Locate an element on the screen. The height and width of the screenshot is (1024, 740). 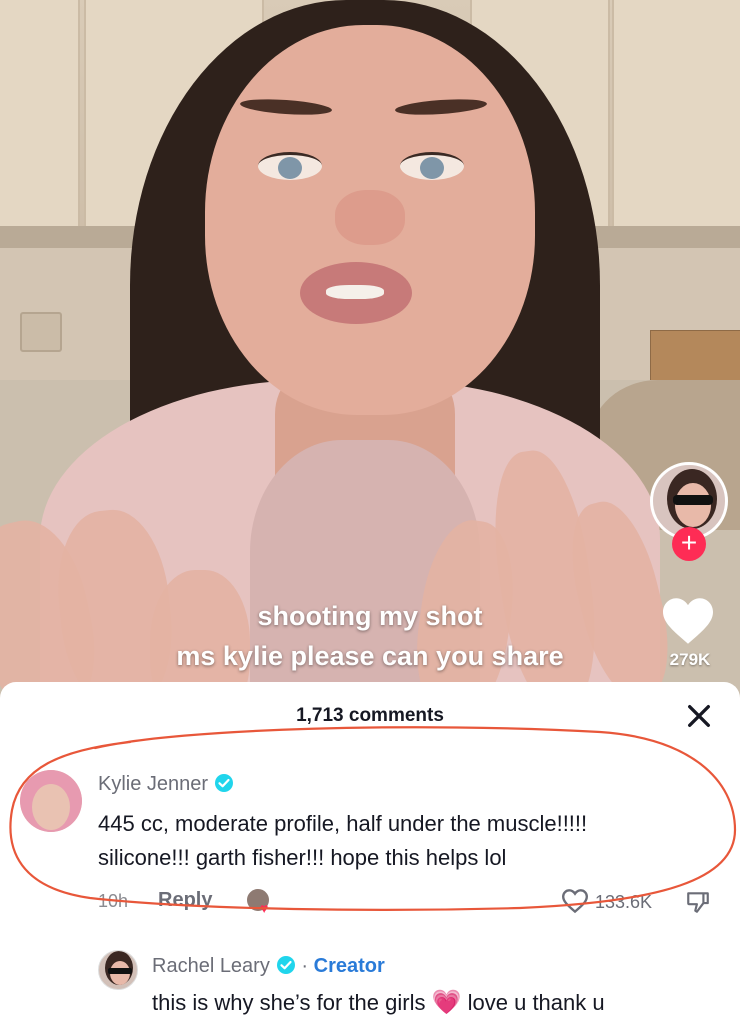
thumbs-down-icon is located at coordinates (698, 902).